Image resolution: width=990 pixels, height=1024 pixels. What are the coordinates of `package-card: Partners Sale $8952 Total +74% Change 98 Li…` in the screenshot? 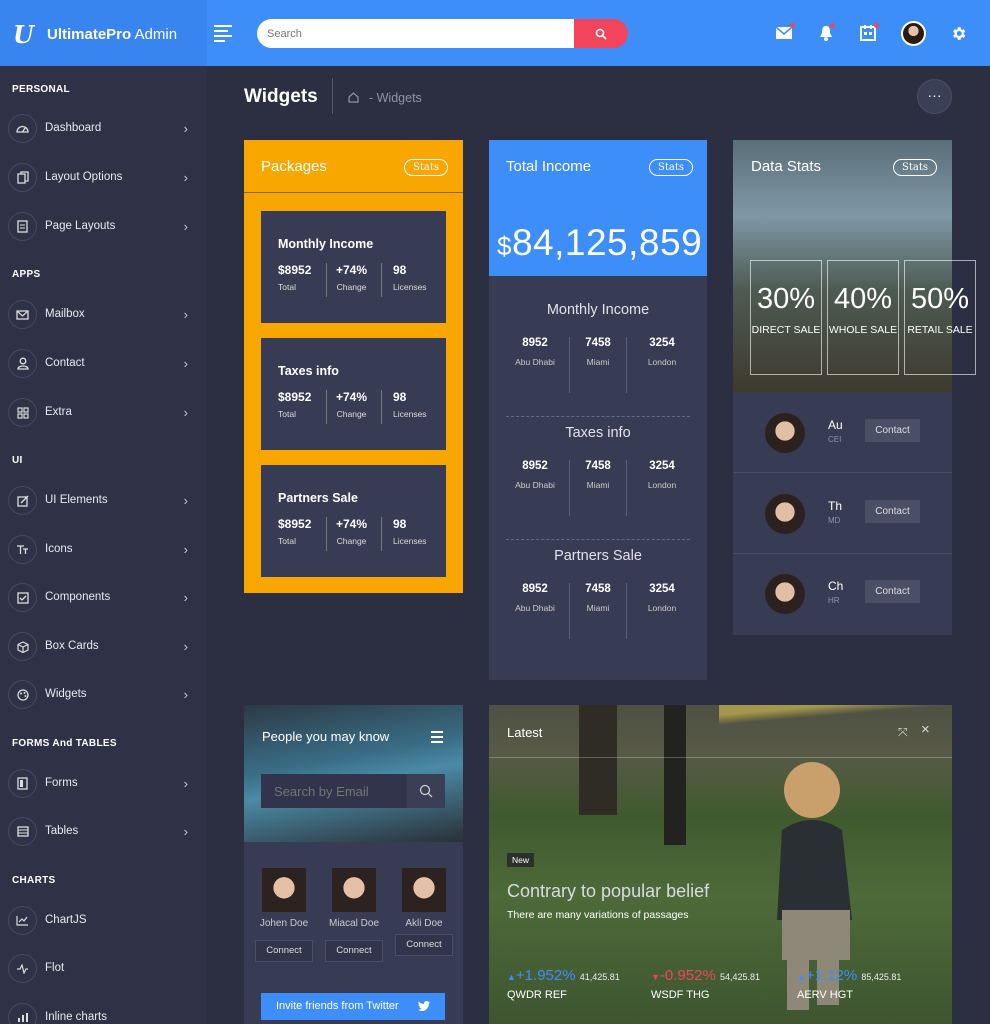 It's located at (353, 521).